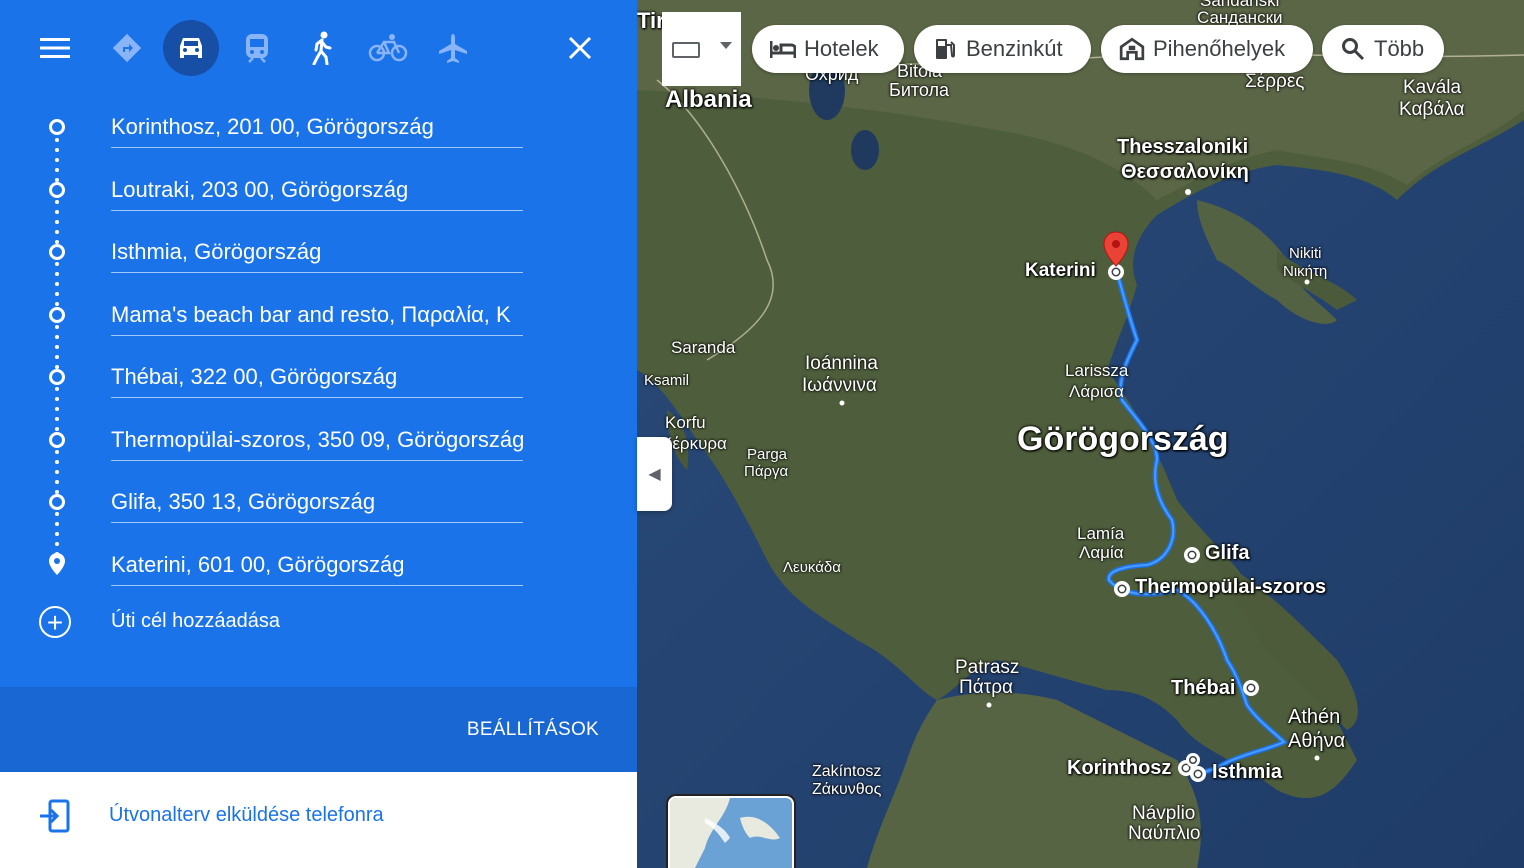  I want to click on label-patra: Patrasz, so click(987, 667).